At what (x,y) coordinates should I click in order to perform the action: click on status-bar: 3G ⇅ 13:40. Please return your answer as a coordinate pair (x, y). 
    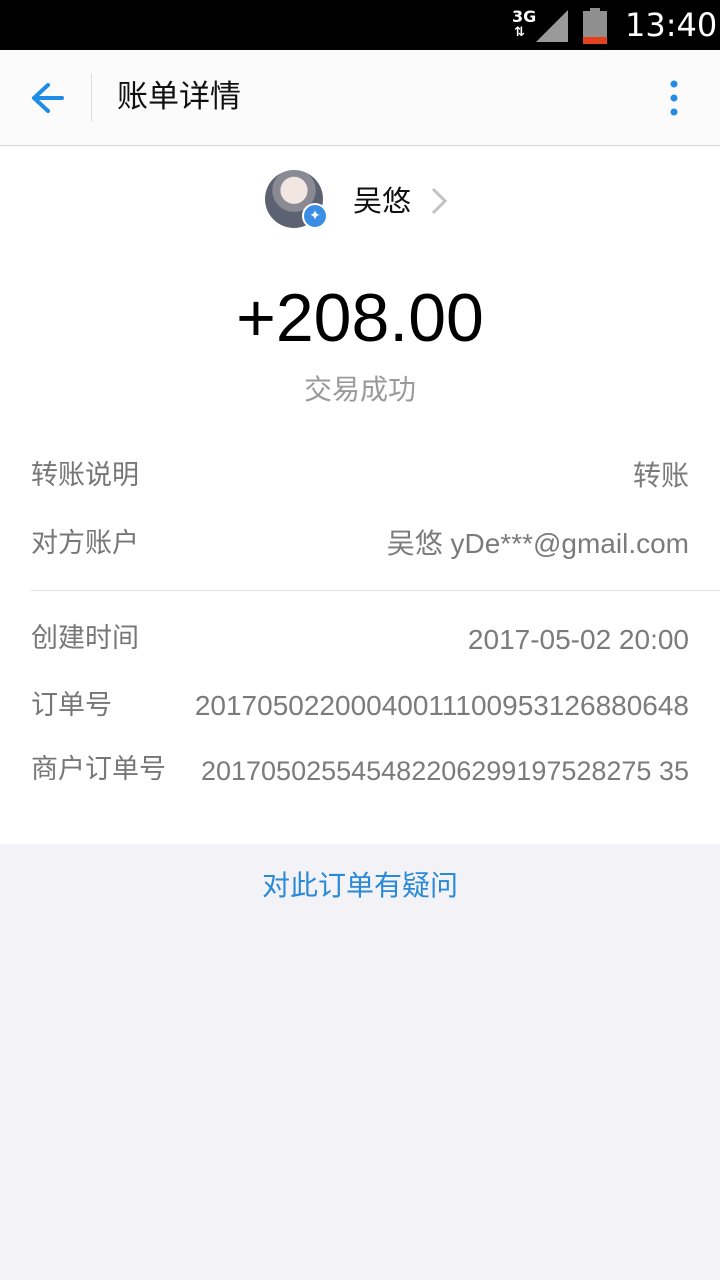
    Looking at the image, I should click on (360, 25).